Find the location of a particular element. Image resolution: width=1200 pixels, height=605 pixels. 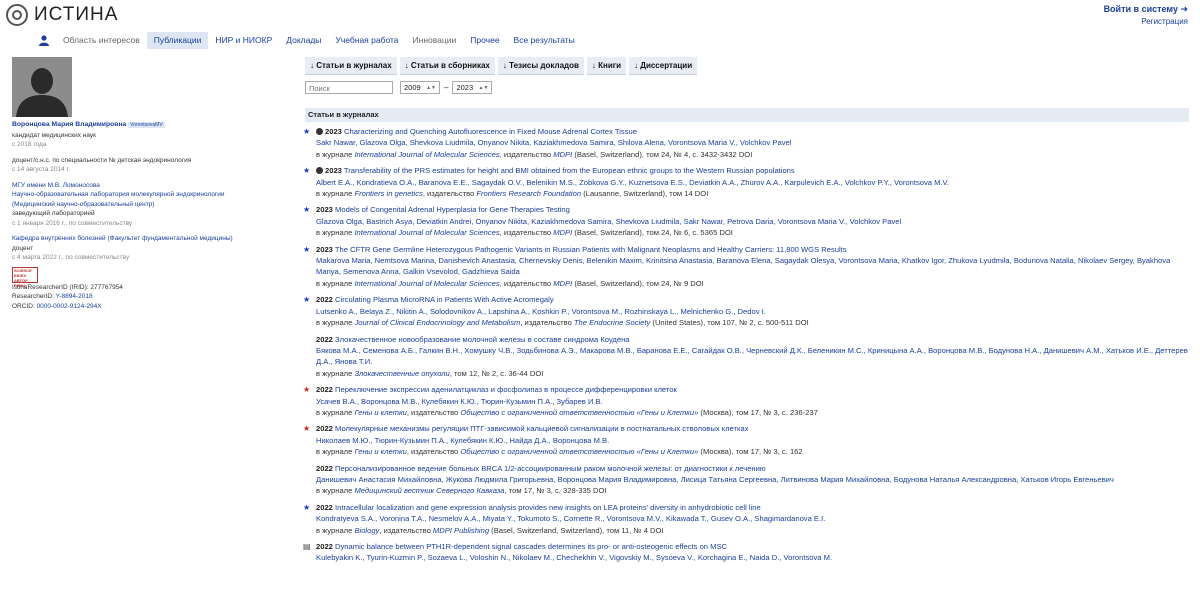

search-input: Поиск is located at coordinates (349, 87).